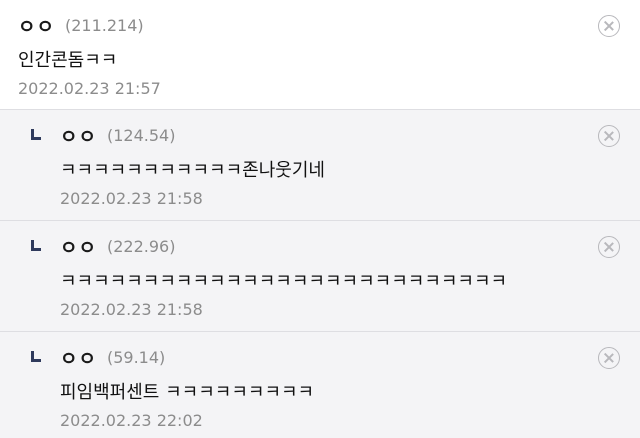 The width and height of the screenshot is (640, 438). I want to click on reply-ip: (124.54), so click(141, 135).